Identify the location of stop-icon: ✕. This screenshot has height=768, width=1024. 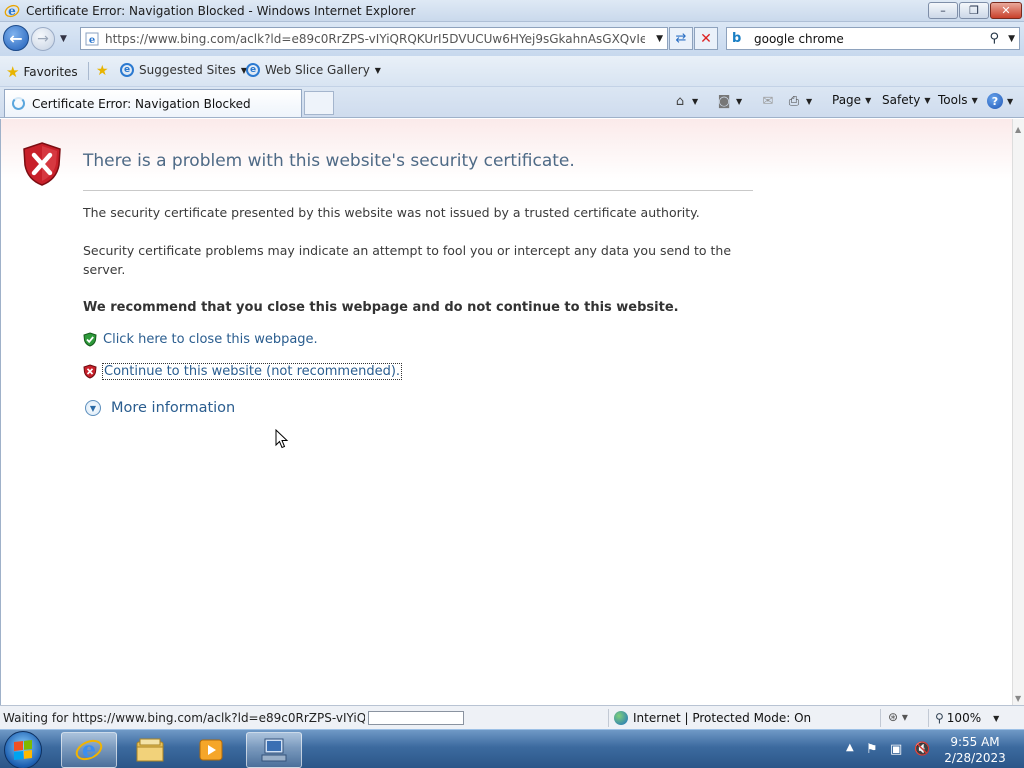
(706, 38).